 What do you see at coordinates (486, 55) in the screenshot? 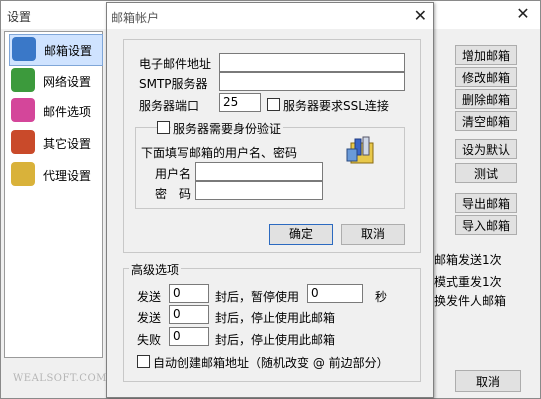
I see `add-mailbox-button: 增加邮箱` at bounding box center [486, 55].